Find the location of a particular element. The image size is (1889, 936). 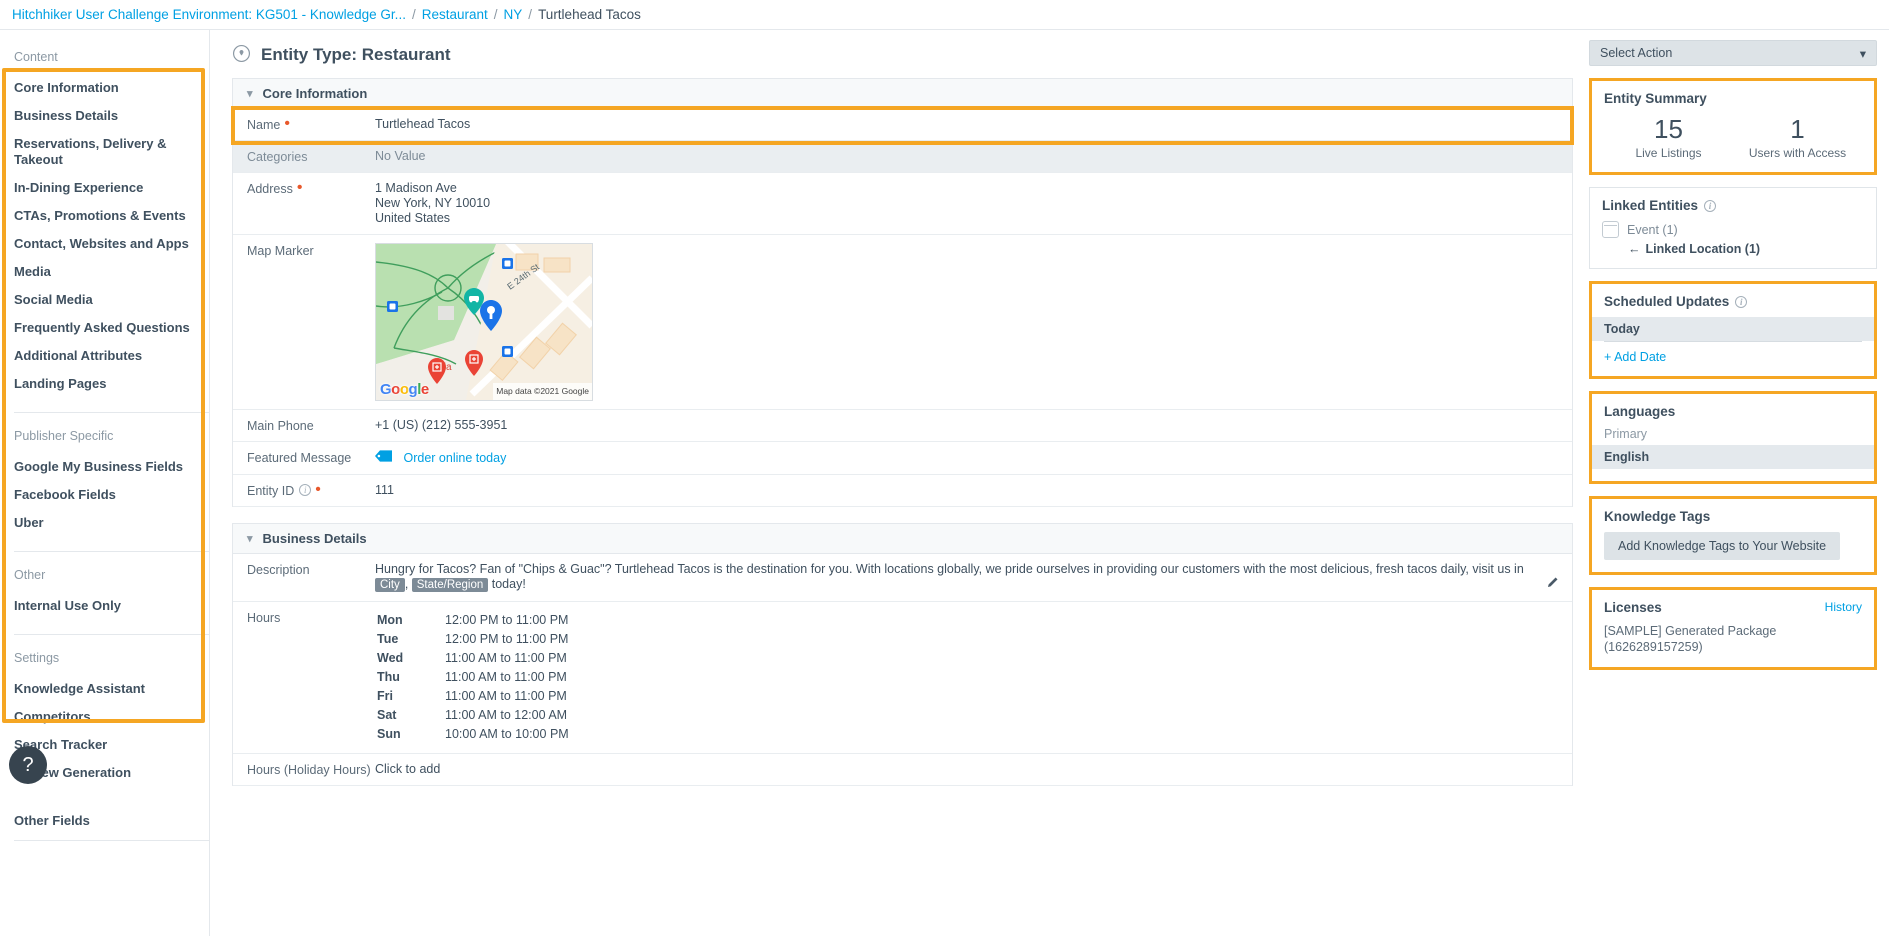

hours-day: Sun is located at coordinates (389, 734).